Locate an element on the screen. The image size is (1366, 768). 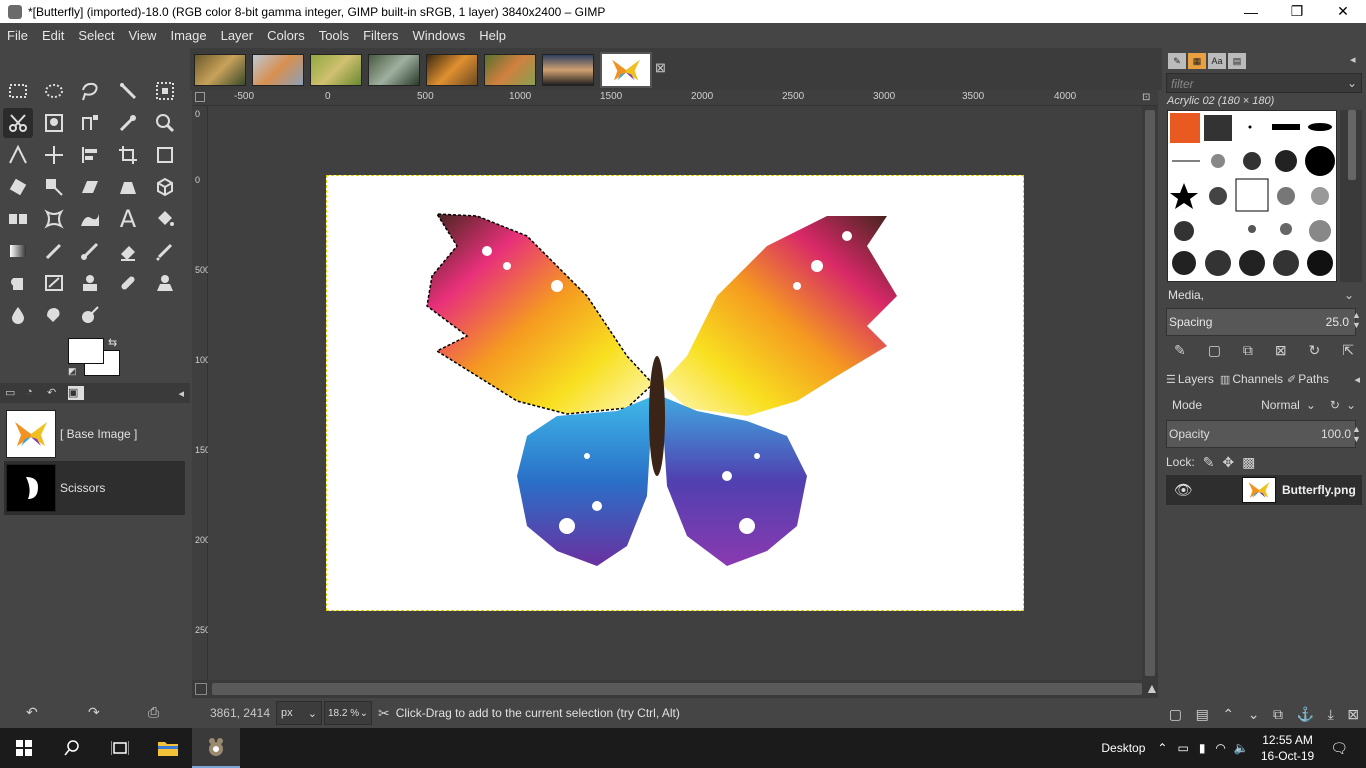
menu-edit: Edit is located at coordinates (53, 35).